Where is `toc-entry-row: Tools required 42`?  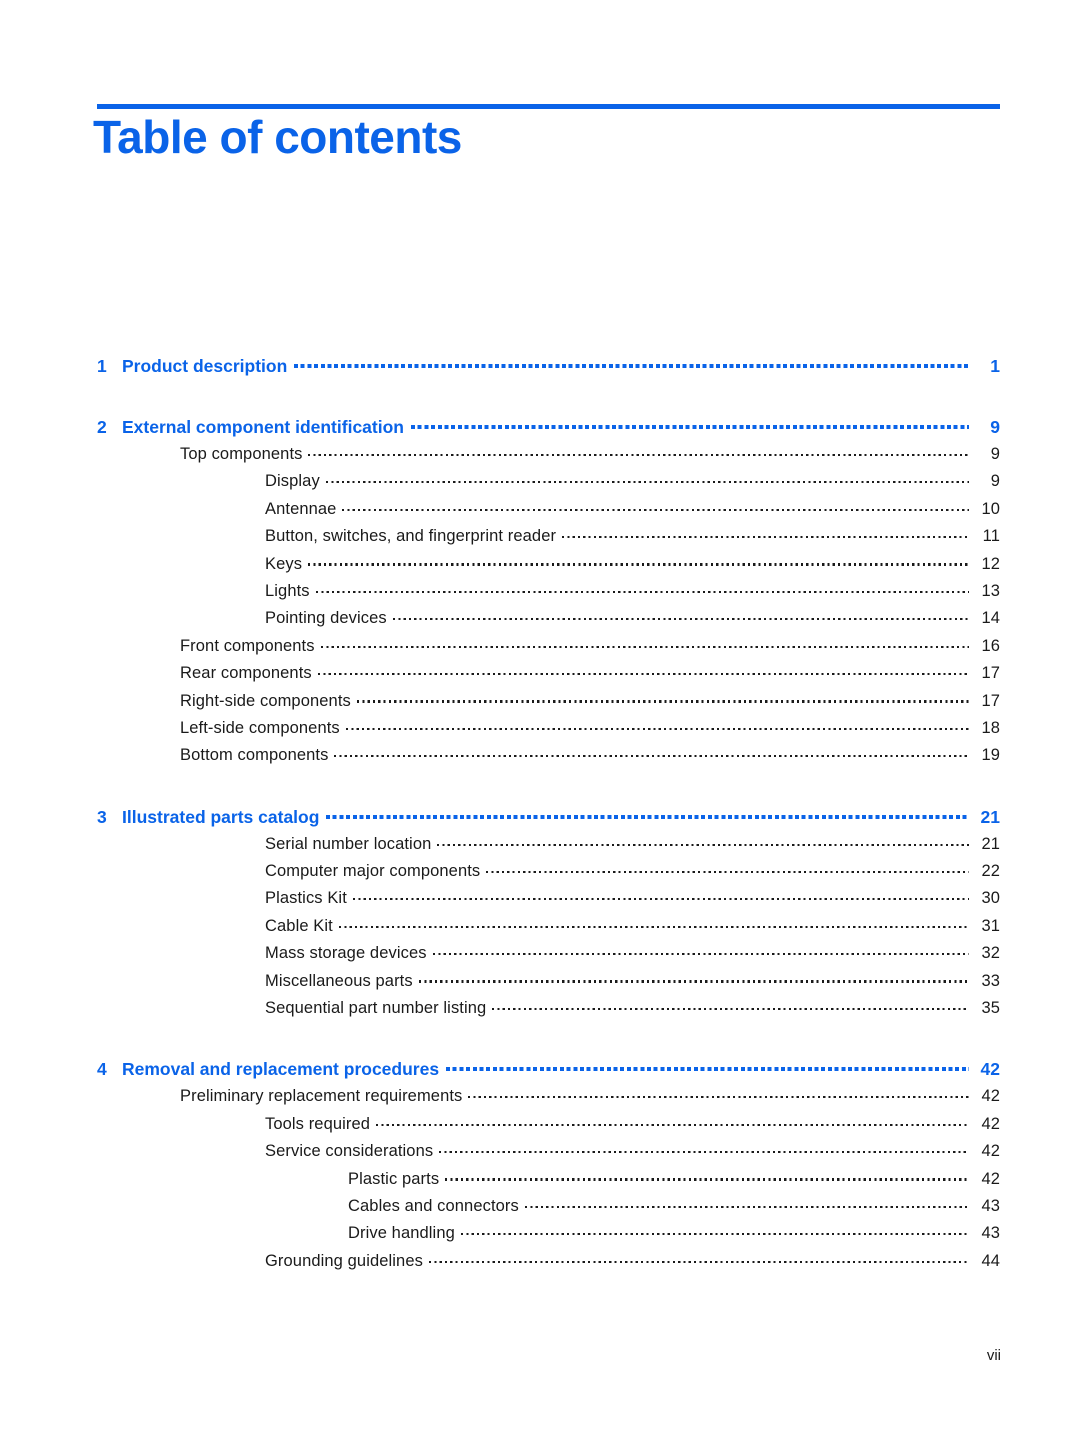 toc-entry-row: Tools required 42 is located at coordinates (540, 1126).